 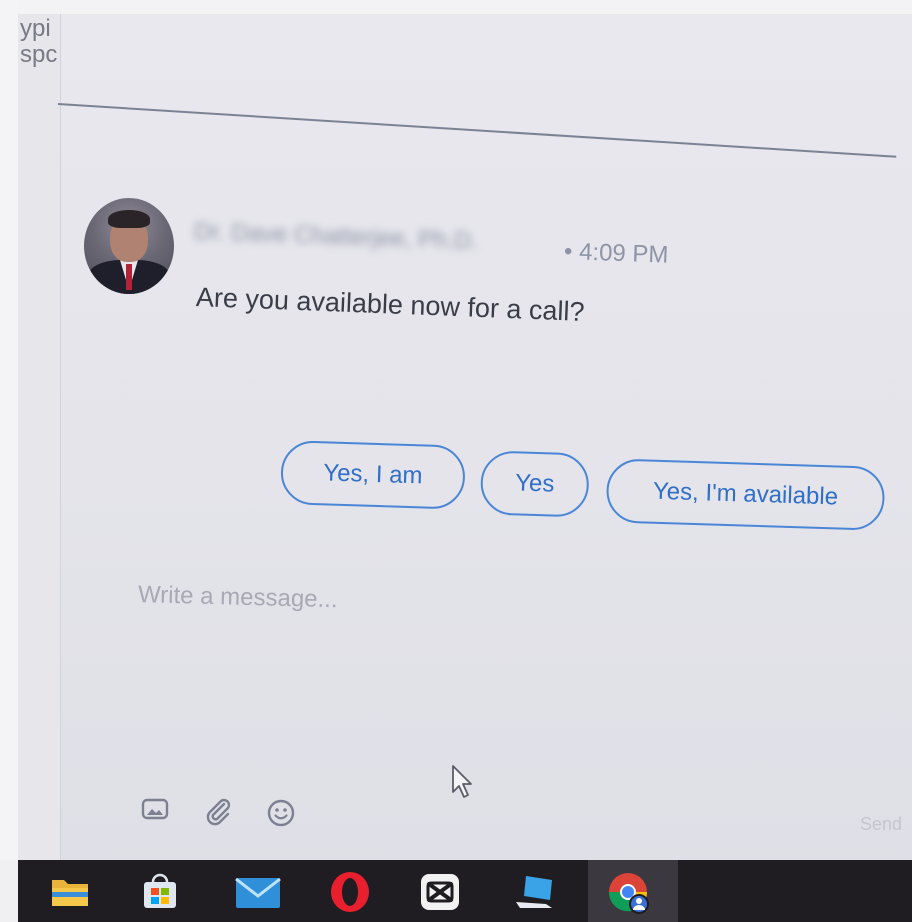 I want to click on avatar-hair, so click(x=129, y=219).